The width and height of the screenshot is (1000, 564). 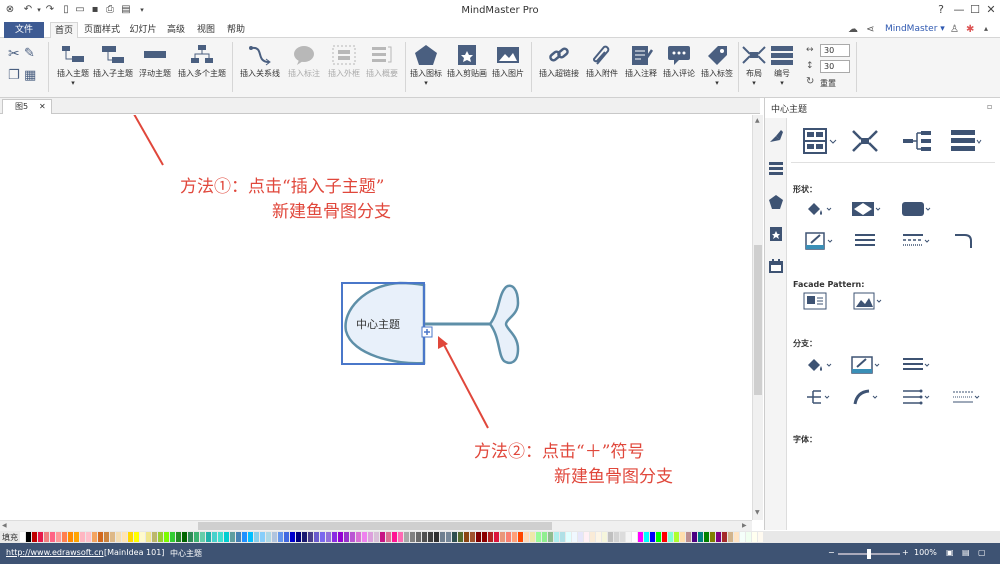 What do you see at coordinates (304, 73) in the screenshot?
I see `insert-callout-label: 插入标注` at bounding box center [304, 73].